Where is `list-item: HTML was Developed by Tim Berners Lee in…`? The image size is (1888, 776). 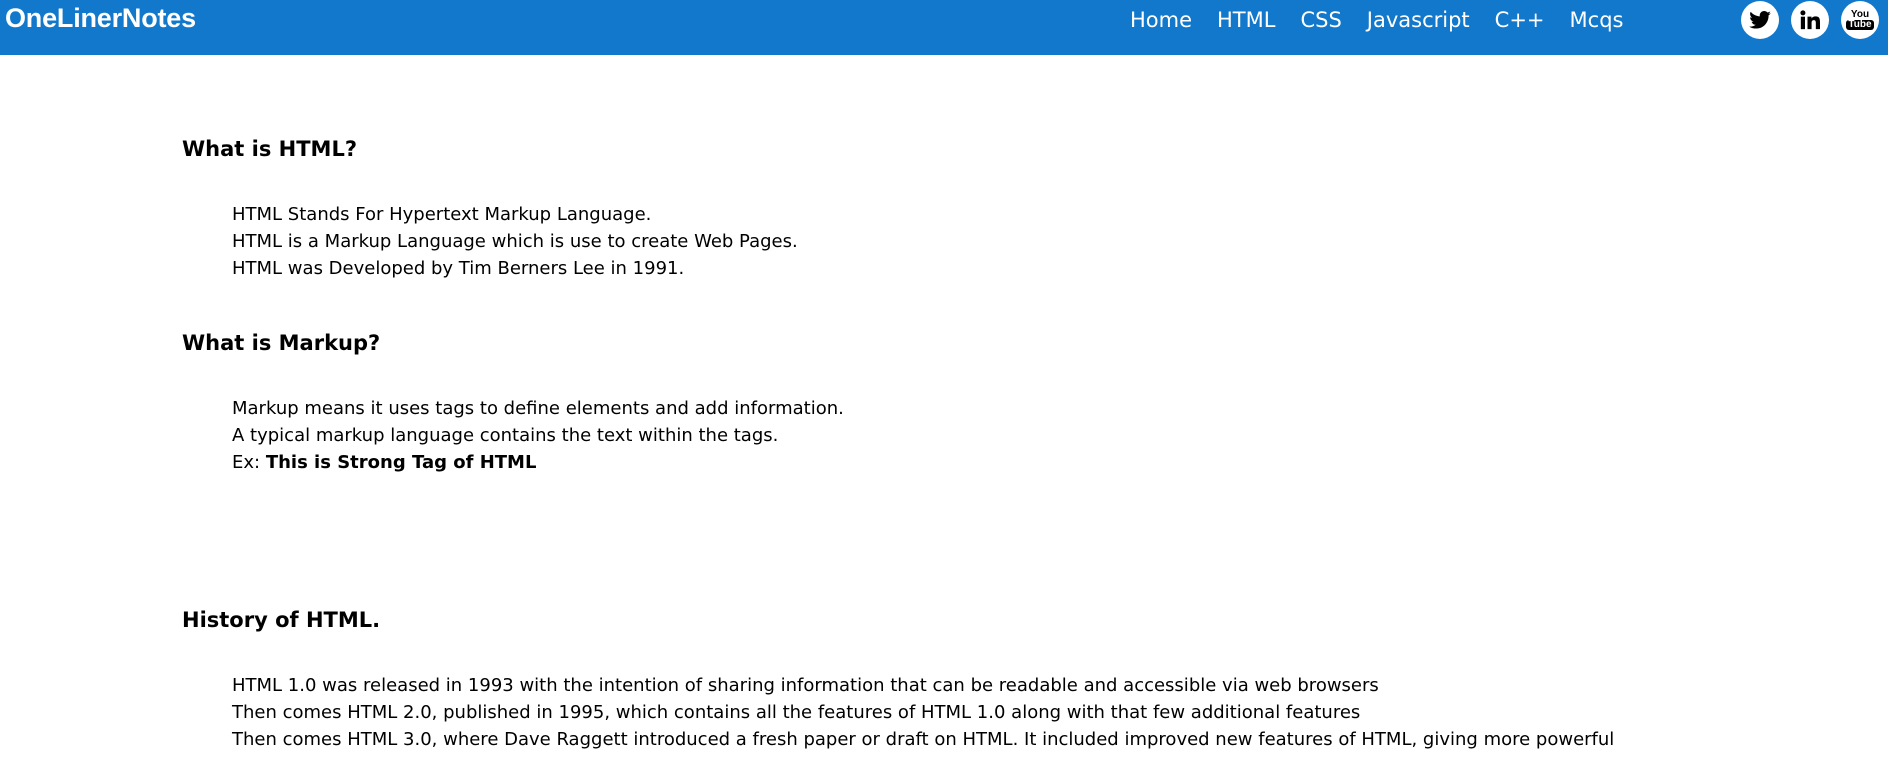 list-item: HTML was Developed by Tim Berners Lee in… is located at coordinates (458, 268).